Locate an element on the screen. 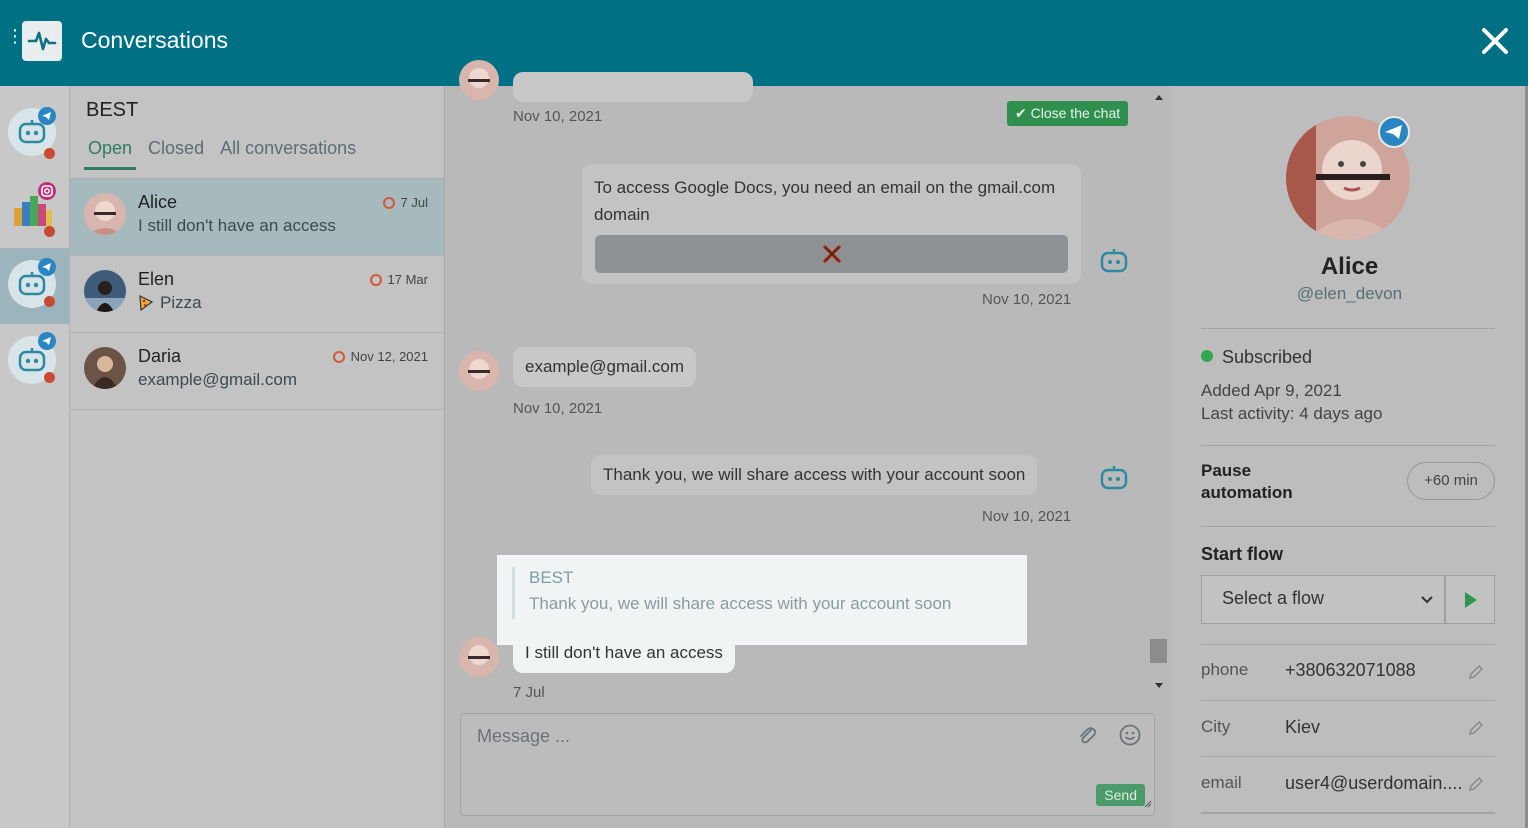 The image size is (1528, 828). tab-open: Open is located at coordinates (110, 154).